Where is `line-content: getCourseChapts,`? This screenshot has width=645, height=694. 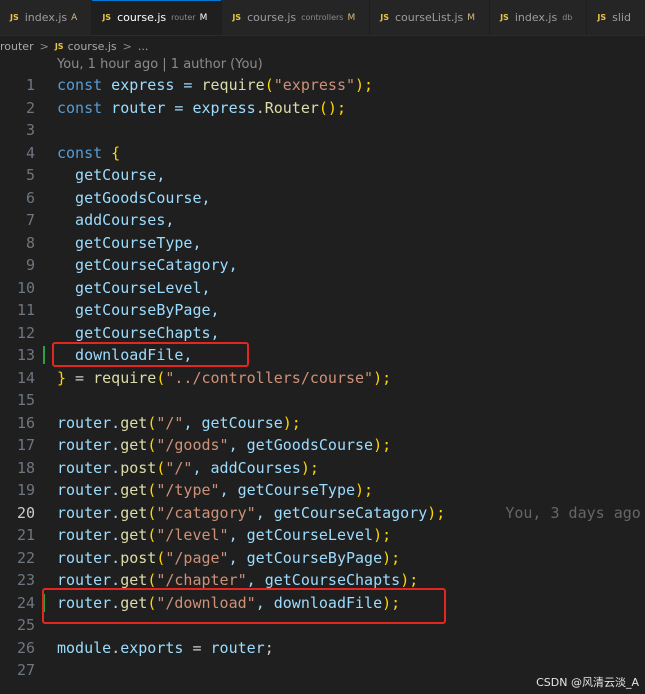 line-content: getCourseChapts, is located at coordinates (138, 332).